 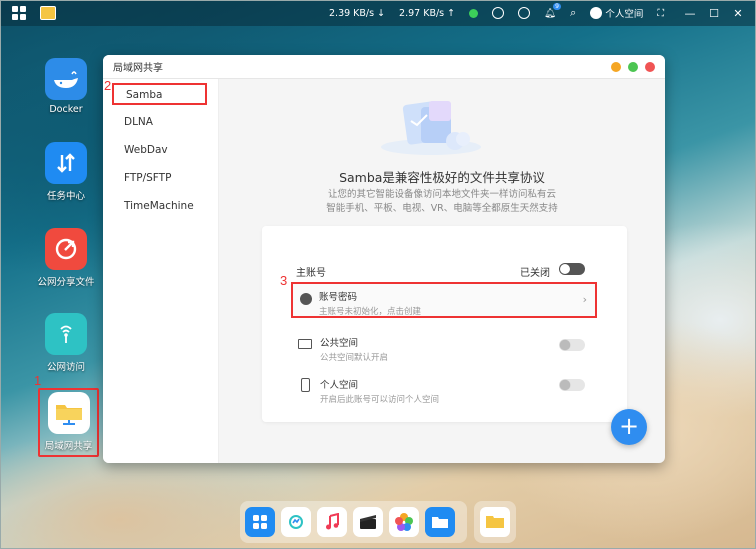 I want to click on dock-photos-icon, so click(x=404, y=522).